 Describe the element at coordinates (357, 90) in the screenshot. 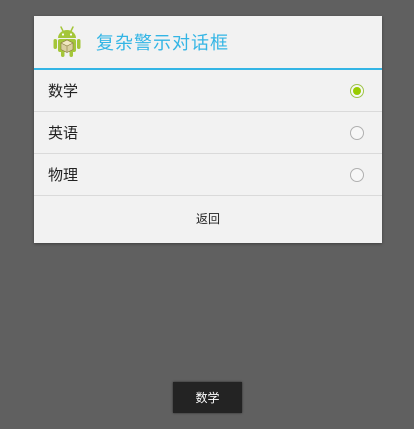

I see `radio-button-checked` at that location.